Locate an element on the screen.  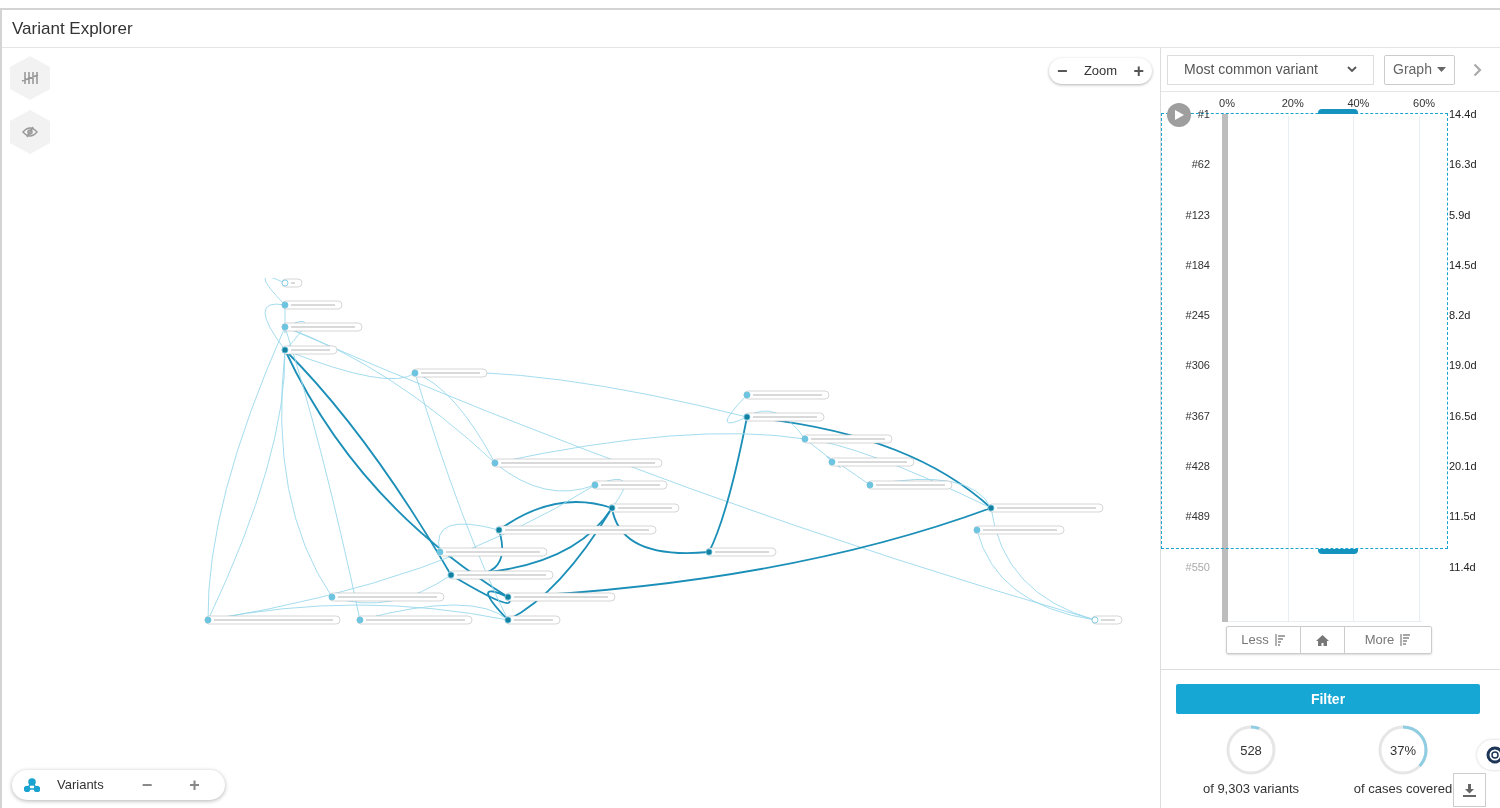
fewer-variants-button: − is located at coordinates (147, 785).